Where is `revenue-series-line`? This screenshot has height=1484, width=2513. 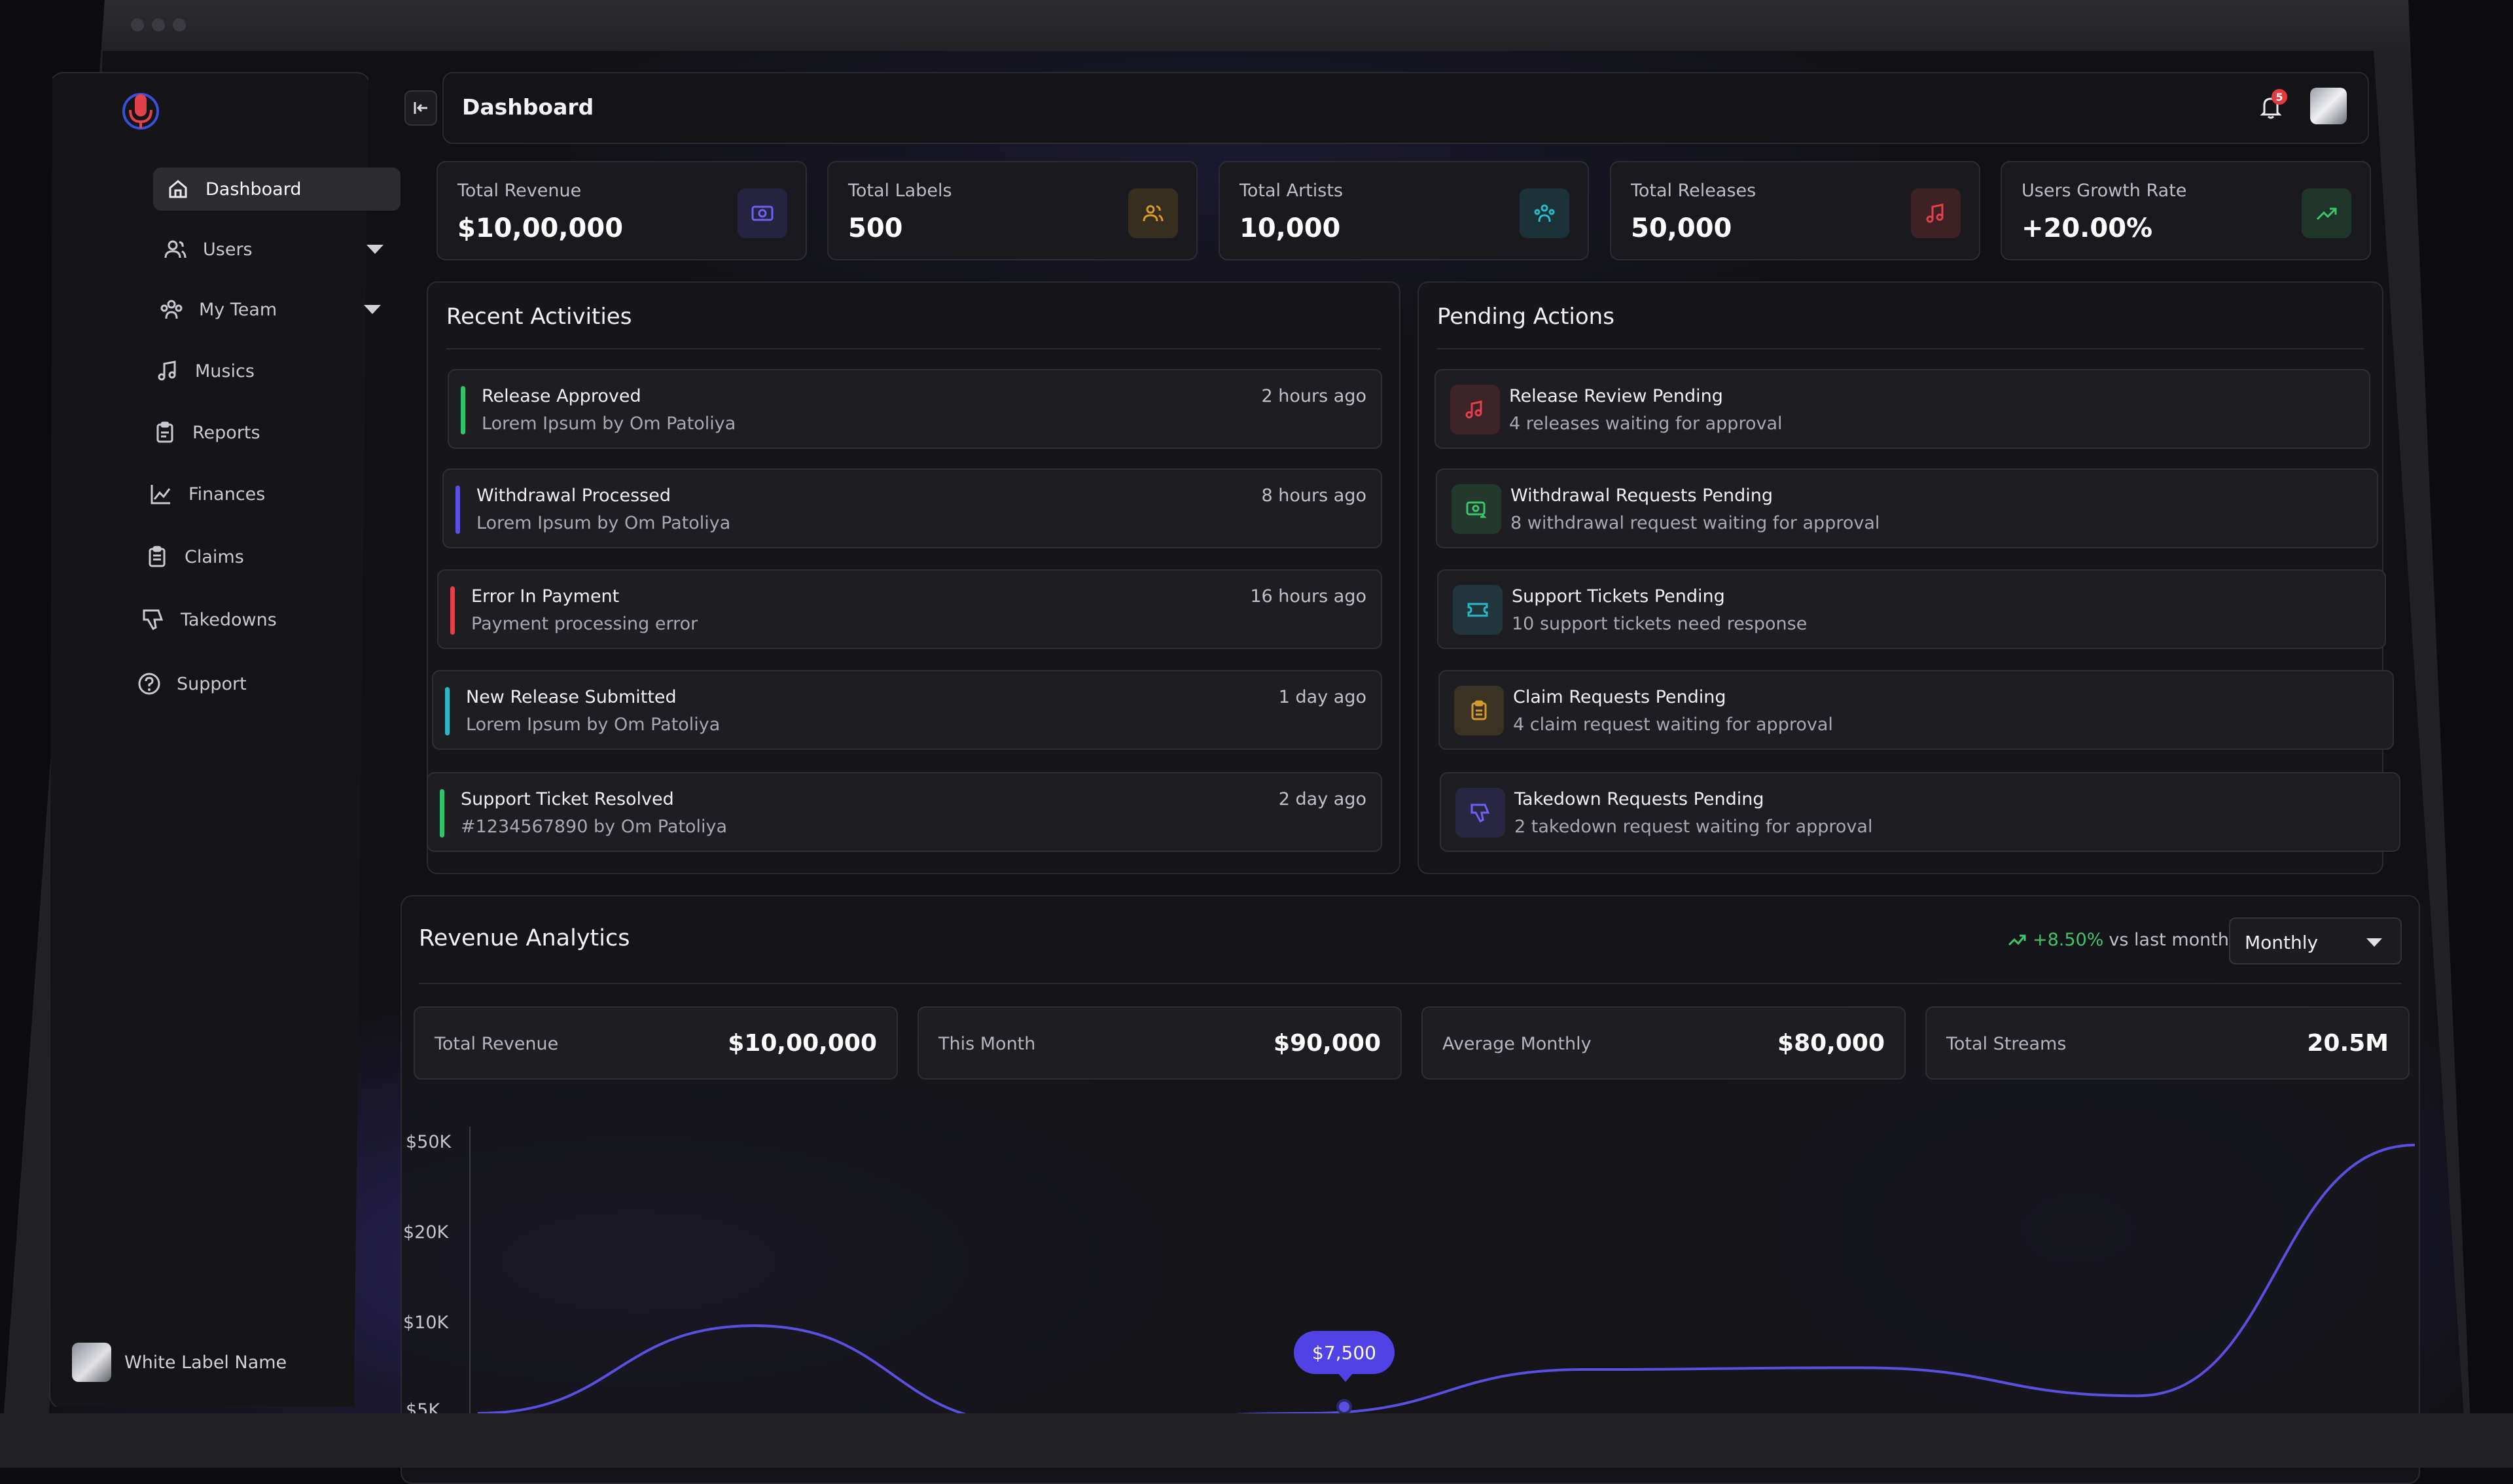
revenue-series-line is located at coordinates (1446, 1285).